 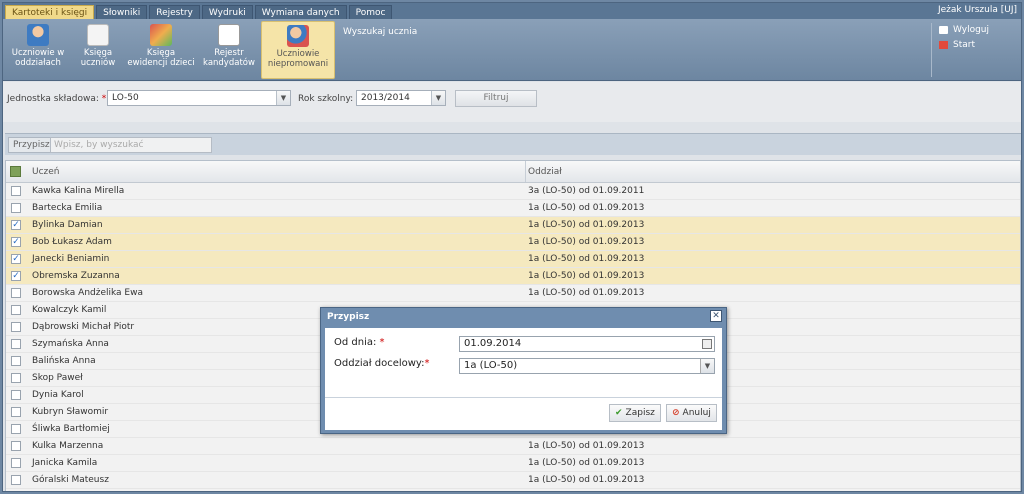 What do you see at coordinates (931, 50) in the screenshot?
I see `divider` at bounding box center [931, 50].